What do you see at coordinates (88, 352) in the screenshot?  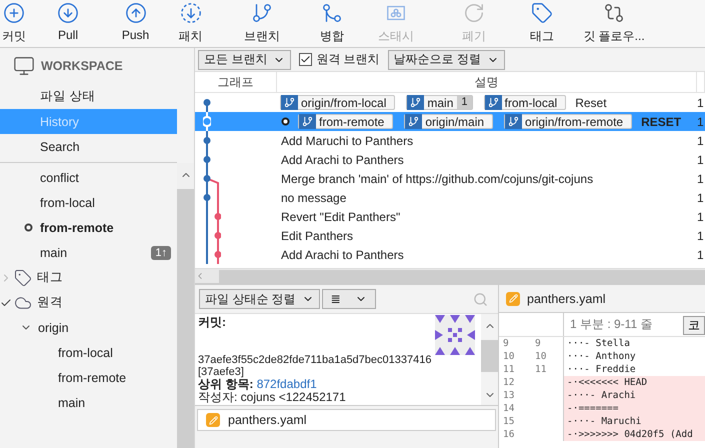 I see `remote-tree-item: from-local` at bounding box center [88, 352].